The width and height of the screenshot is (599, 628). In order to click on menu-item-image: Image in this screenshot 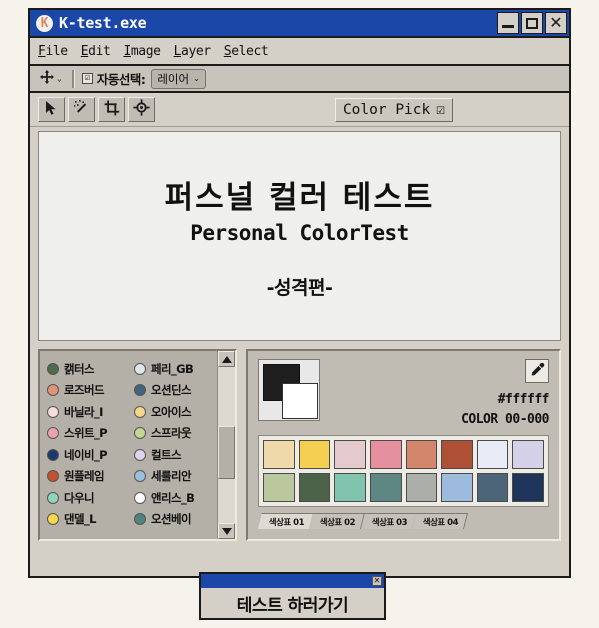, I will do `click(142, 51)`.